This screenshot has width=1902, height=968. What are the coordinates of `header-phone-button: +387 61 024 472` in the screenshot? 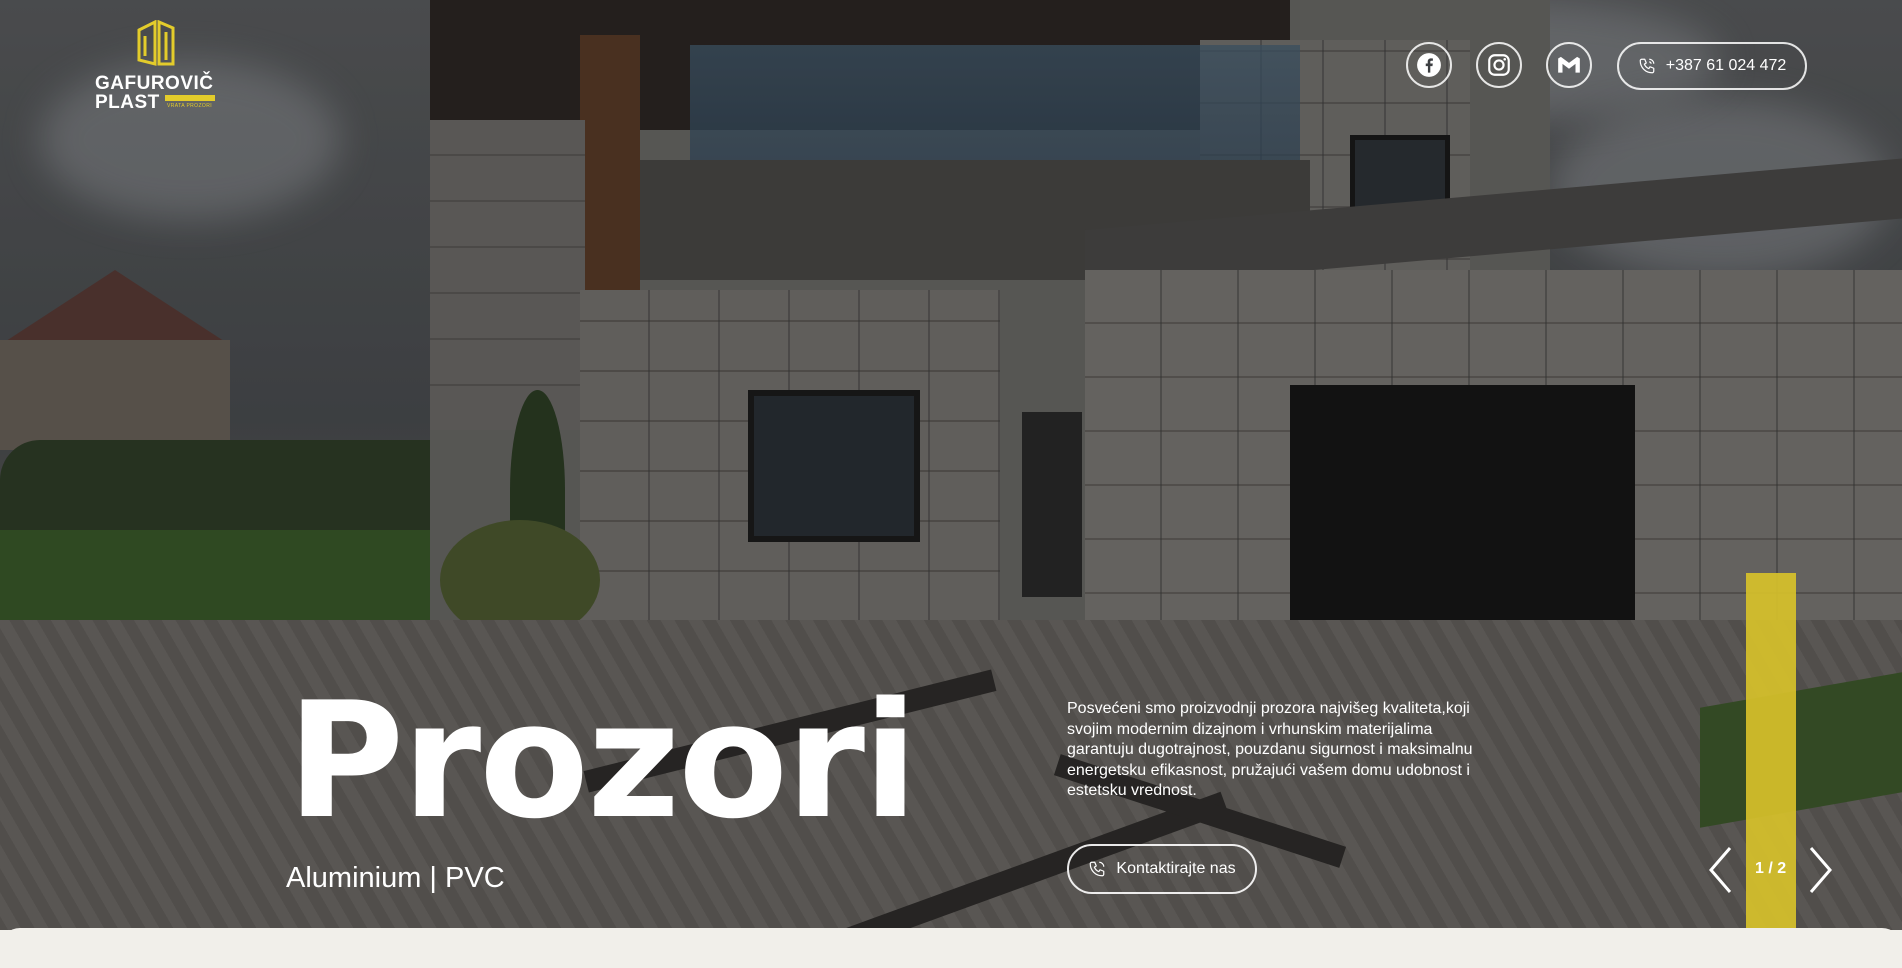 It's located at (1712, 66).